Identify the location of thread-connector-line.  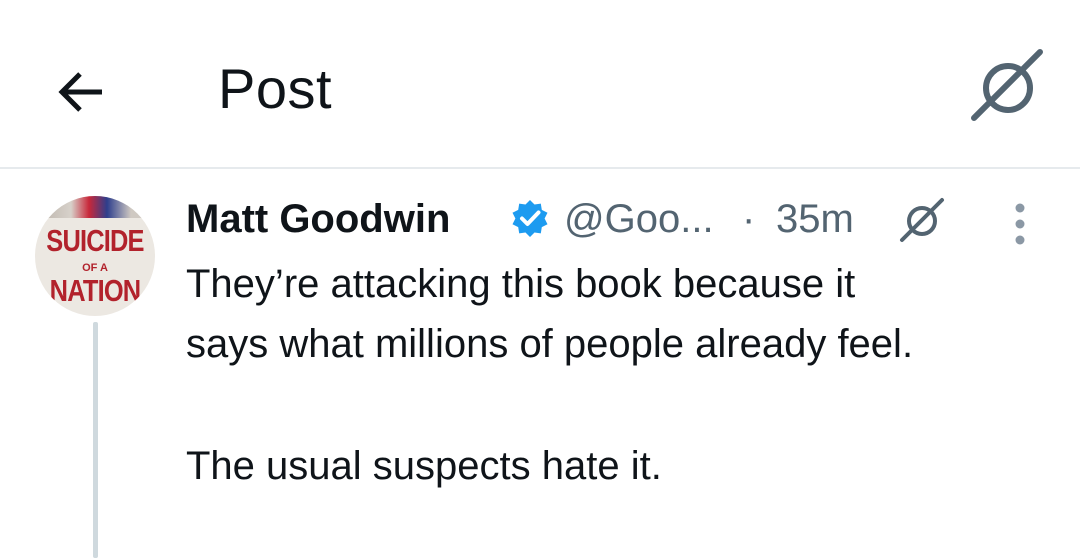
(95, 440).